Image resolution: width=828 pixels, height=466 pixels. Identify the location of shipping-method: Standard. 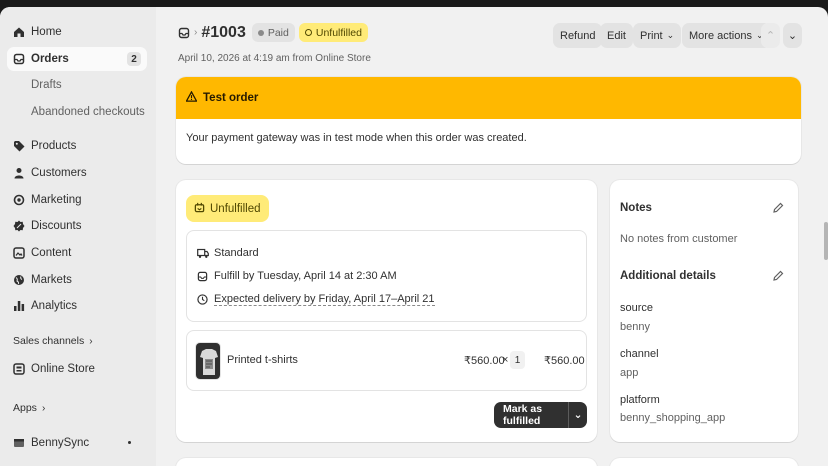
(236, 253).